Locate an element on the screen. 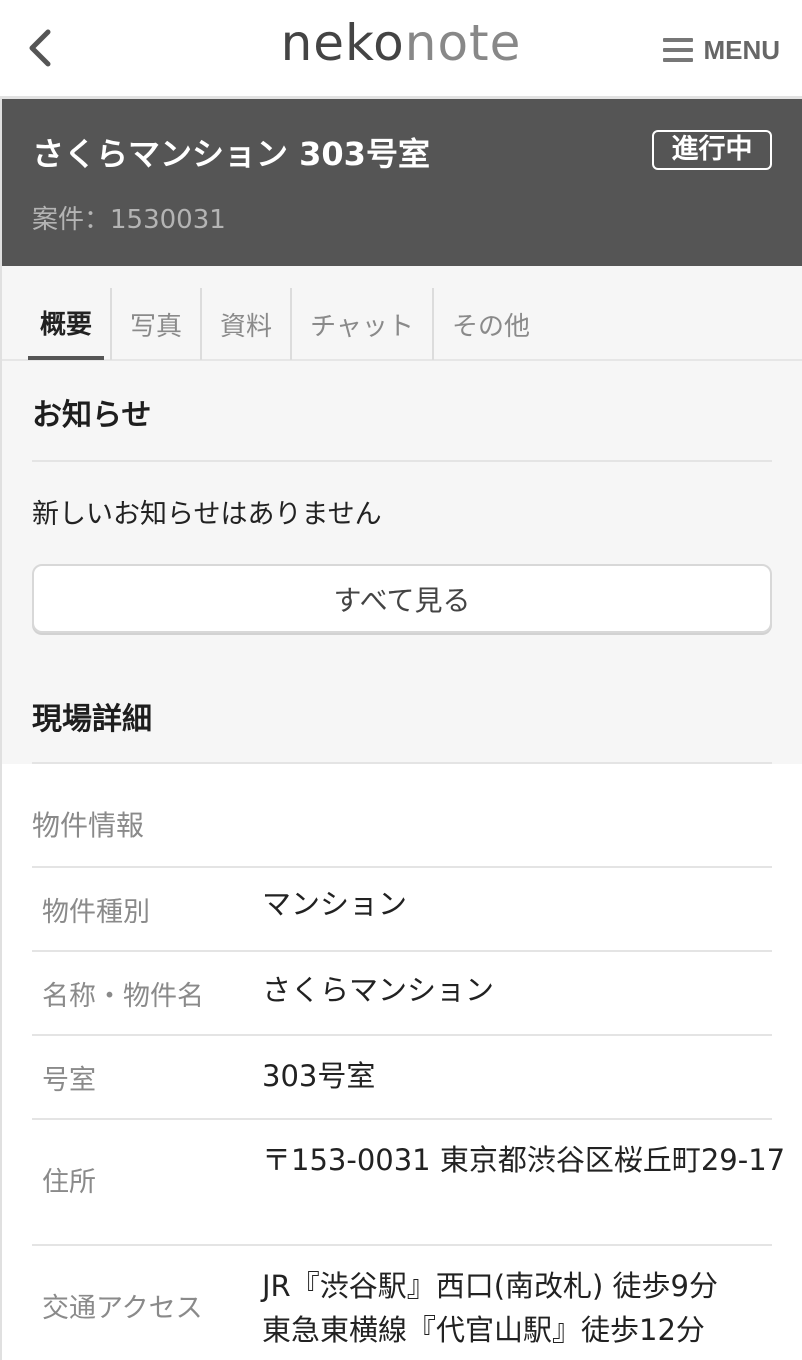 The width and height of the screenshot is (802, 1360). tab-documents: 資料 is located at coordinates (245, 324).